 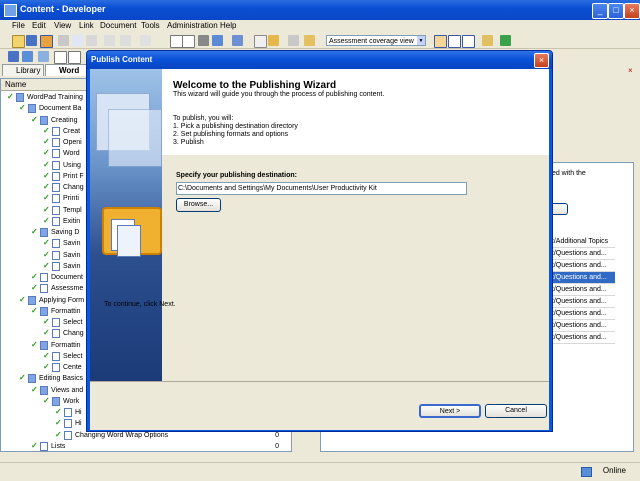 What do you see at coordinates (487, 40) in the screenshot?
I see `layout-options-icon` at bounding box center [487, 40].